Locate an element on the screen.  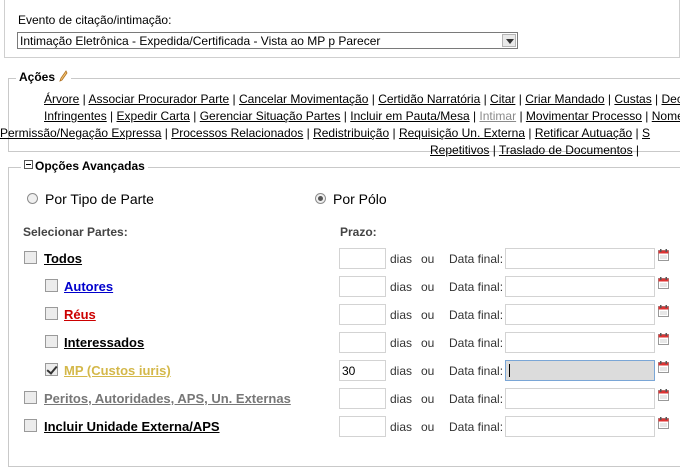
acao-link-nomea: Nomea is located at coordinates (666, 116).